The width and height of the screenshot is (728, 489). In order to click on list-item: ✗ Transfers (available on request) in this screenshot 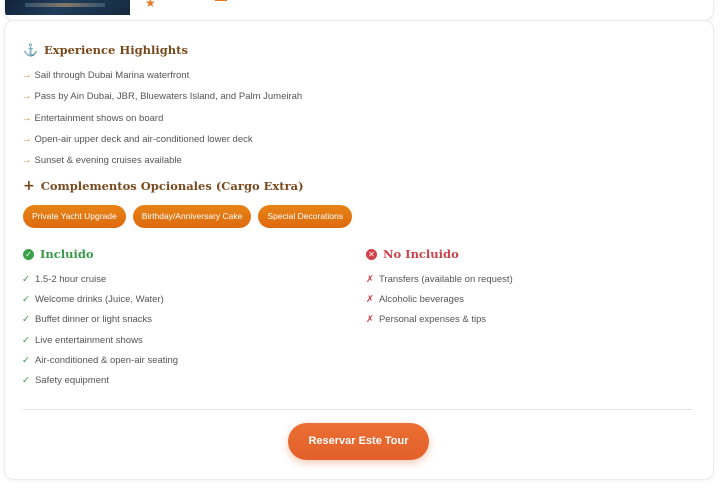, I will do `click(439, 284)`.